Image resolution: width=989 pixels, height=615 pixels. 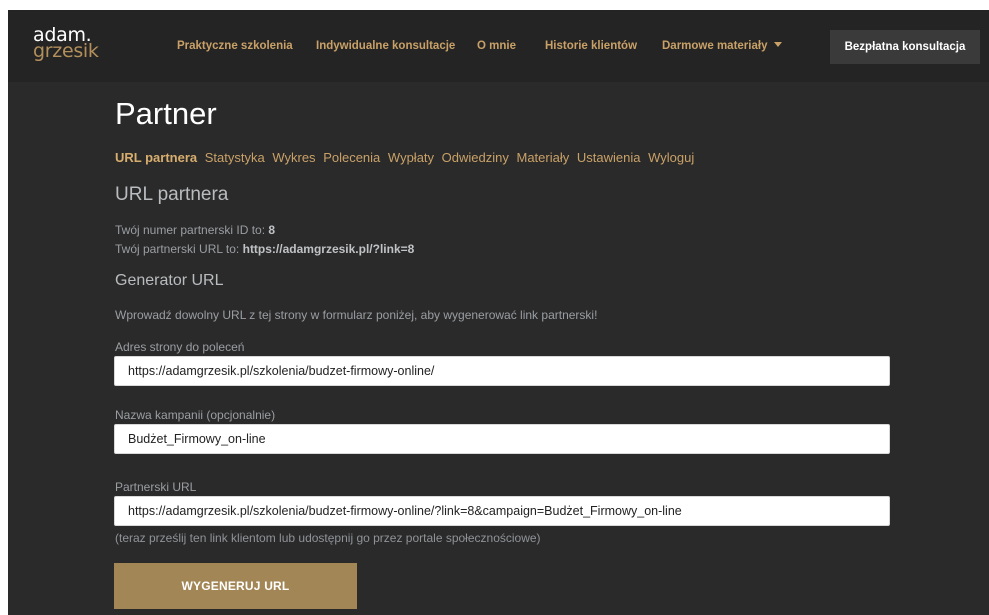 What do you see at coordinates (502, 371) in the screenshot?
I see `page-address-input` at bounding box center [502, 371].